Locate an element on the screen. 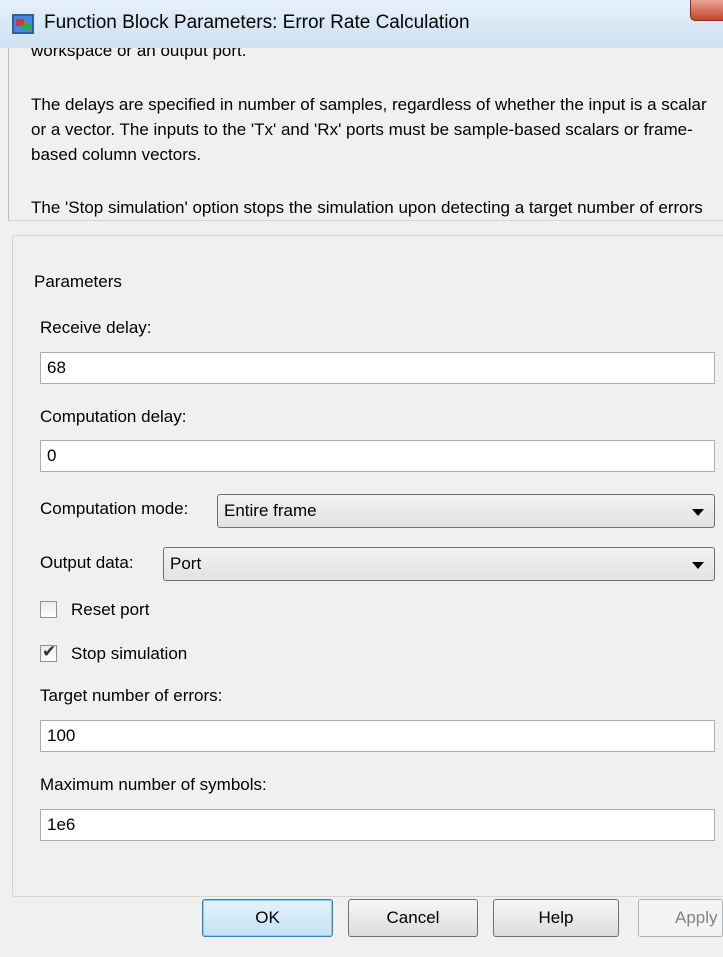 Image resolution: width=723 pixels, height=957 pixels. simulink-block-icon is located at coordinates (23, 24).